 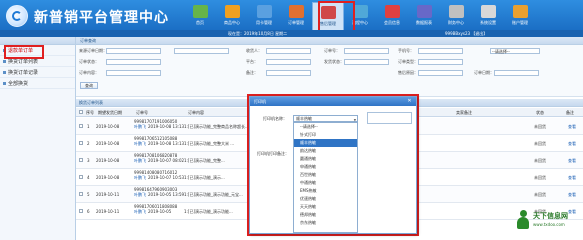 I want to click on order-content-input, so click(x=133, y=73).